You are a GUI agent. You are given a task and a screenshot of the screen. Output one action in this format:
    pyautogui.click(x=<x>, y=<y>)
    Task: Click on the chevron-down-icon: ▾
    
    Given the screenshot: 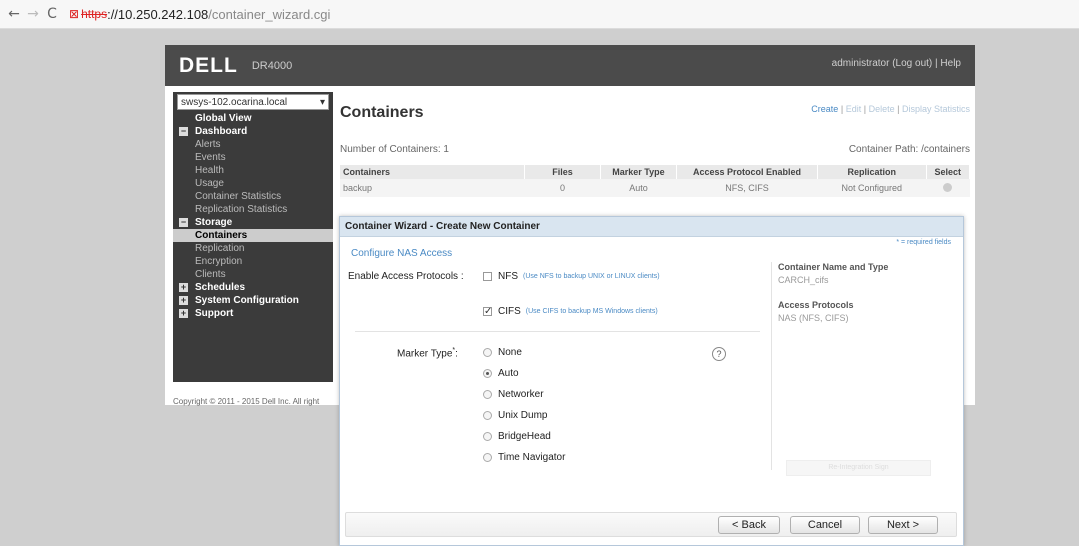 What is the action you would take?
    pyautogui.click(x=322, y=102)
    